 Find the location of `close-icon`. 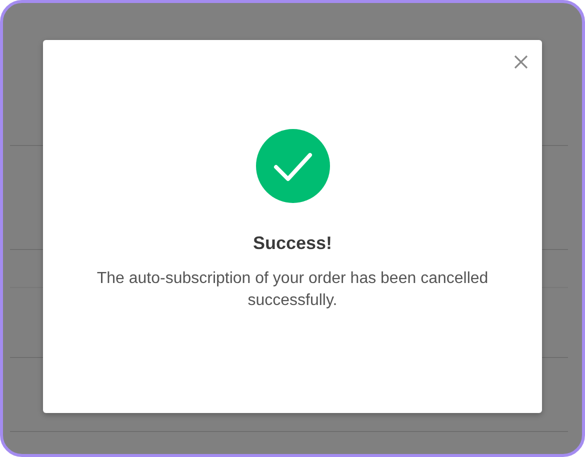

close-icon is located at coordinates (521, 62).